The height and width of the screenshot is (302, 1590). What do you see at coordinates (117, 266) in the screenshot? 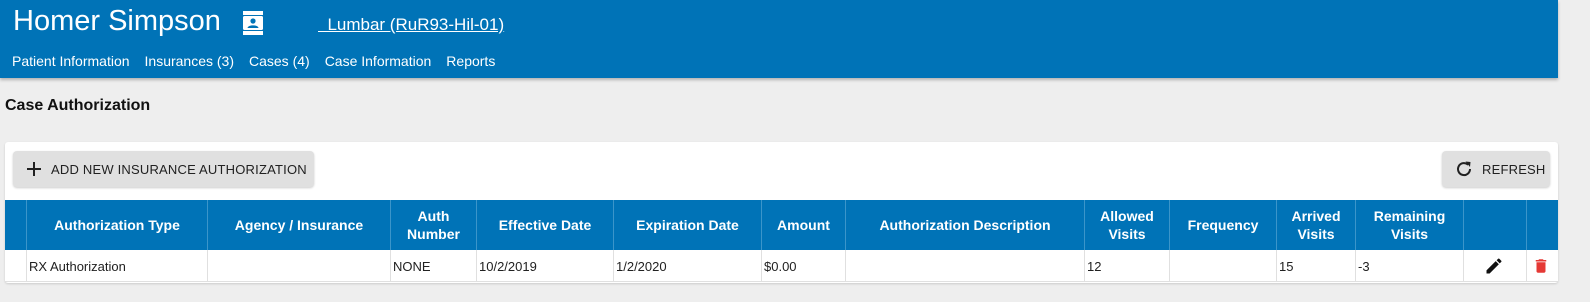
I see `cell-authorization-type: RX Authorization` at bounding box center [117, 266].